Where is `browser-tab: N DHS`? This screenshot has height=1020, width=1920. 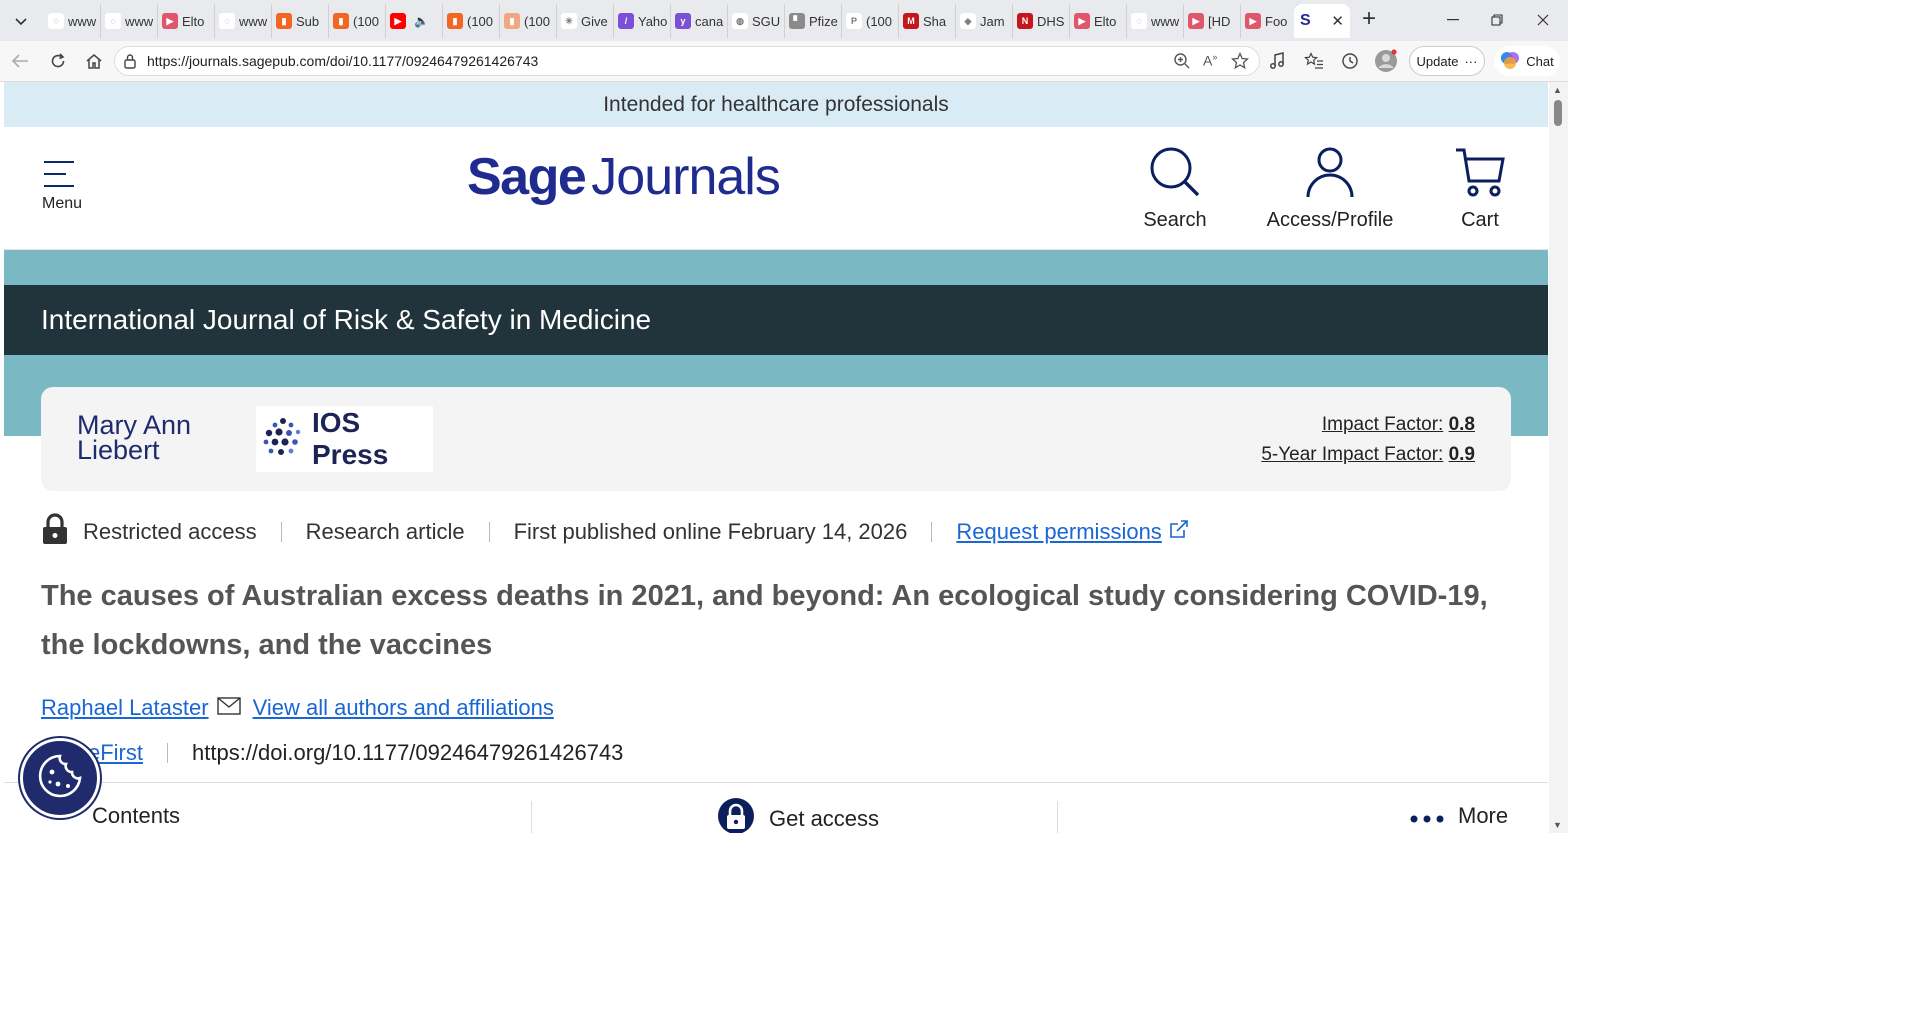 browser-tab: N DHS is located at coordinates (1041, 21).